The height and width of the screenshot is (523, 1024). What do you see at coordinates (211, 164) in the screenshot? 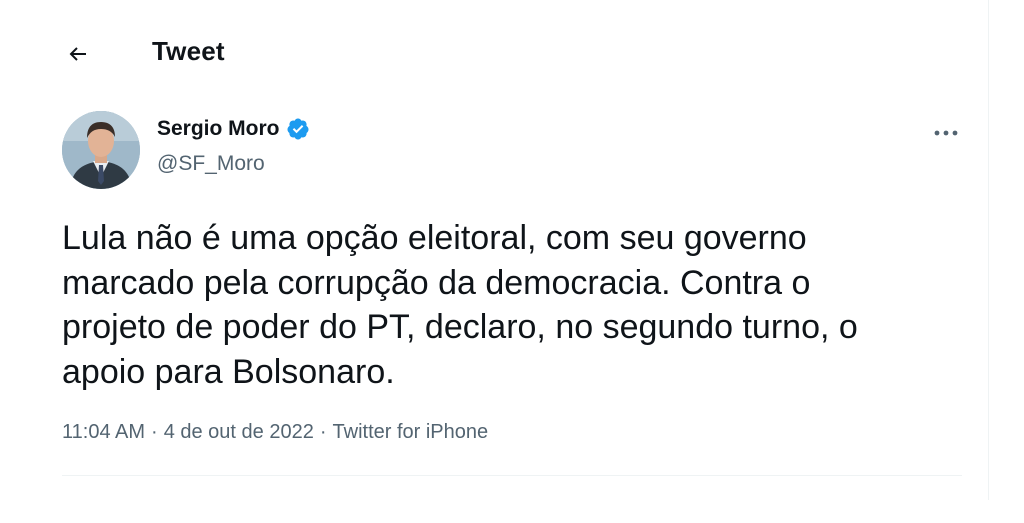
I see `author-handle: @SF_Moro` at bounding box center [211, 164].